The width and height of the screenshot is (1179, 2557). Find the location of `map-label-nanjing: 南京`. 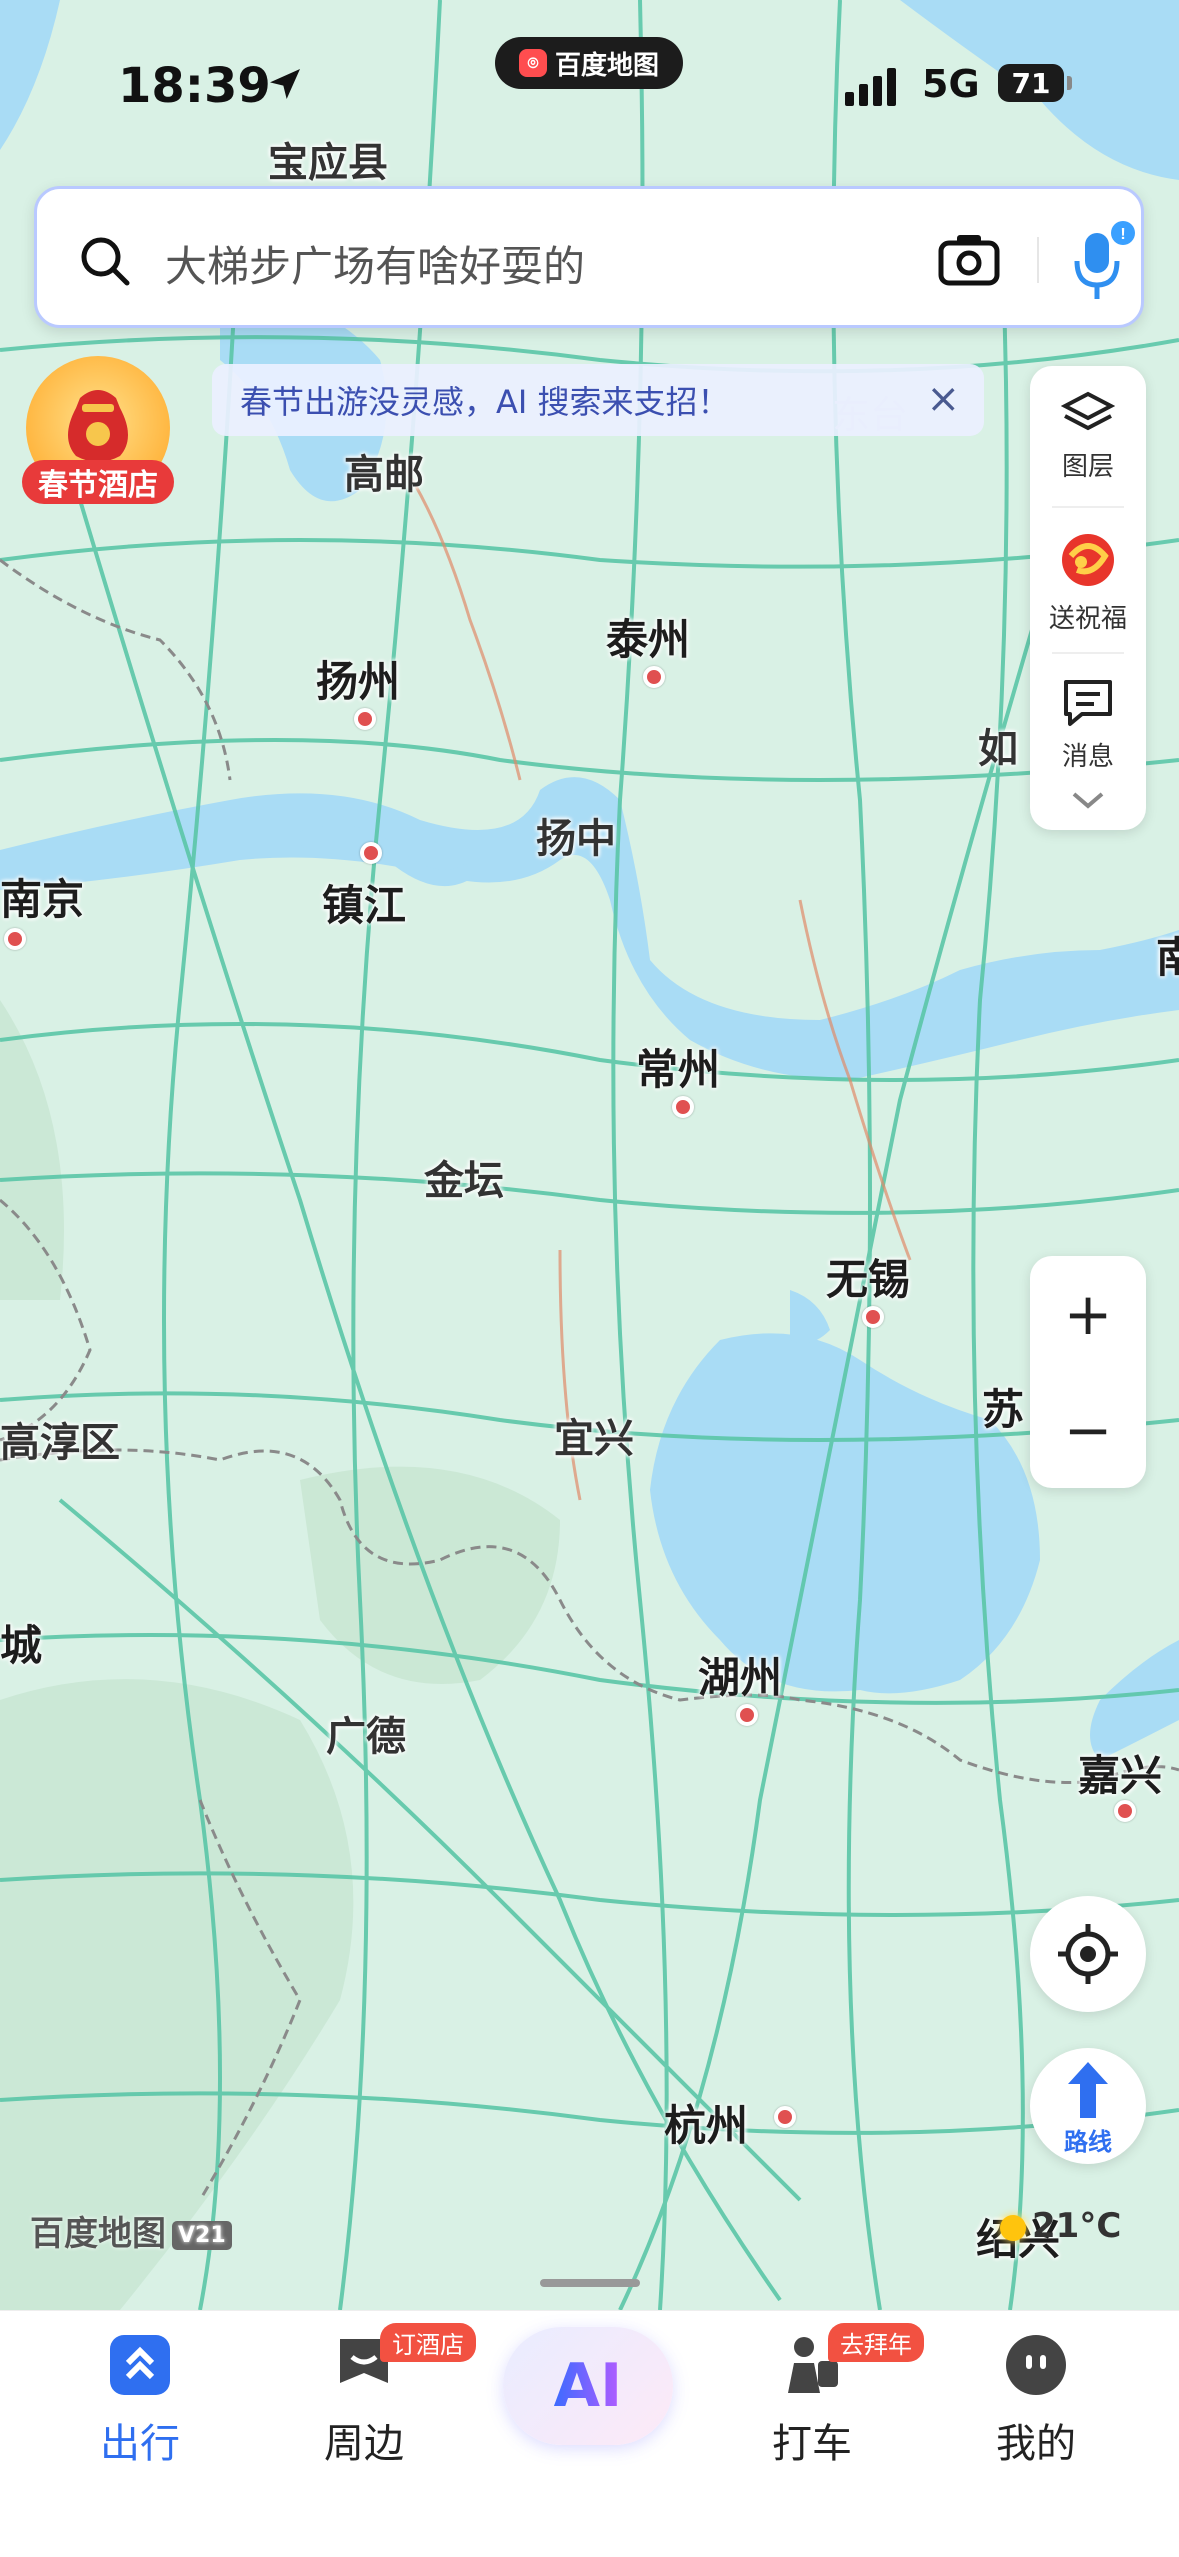

map-label-nanjing: 南京 is located at coordinates (42, 896).